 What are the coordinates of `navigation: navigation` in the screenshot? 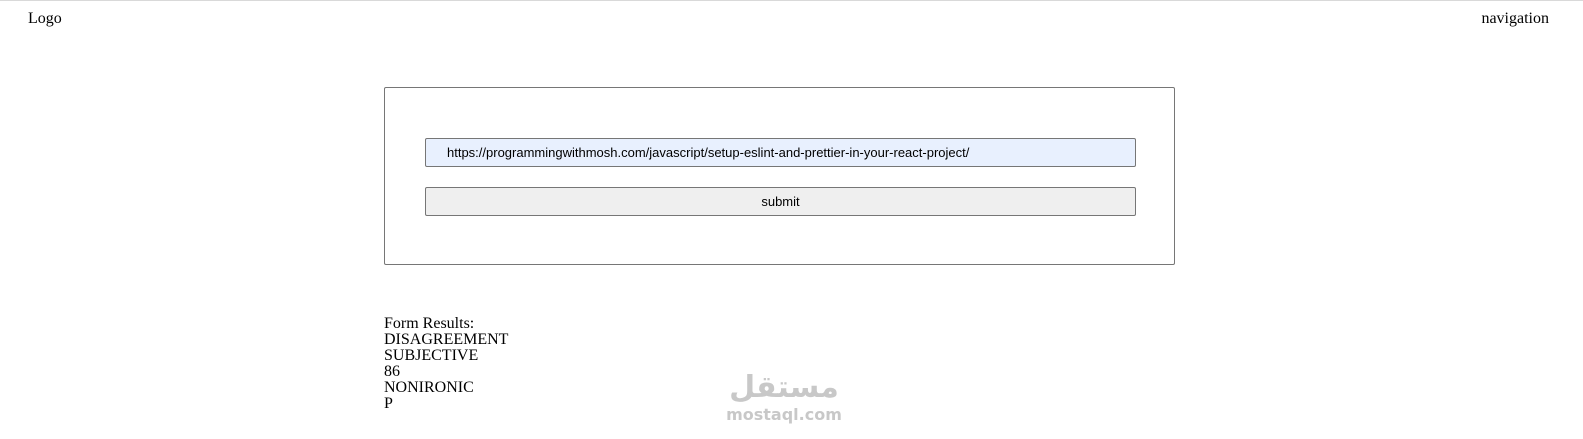 It's located at (1515, 19).